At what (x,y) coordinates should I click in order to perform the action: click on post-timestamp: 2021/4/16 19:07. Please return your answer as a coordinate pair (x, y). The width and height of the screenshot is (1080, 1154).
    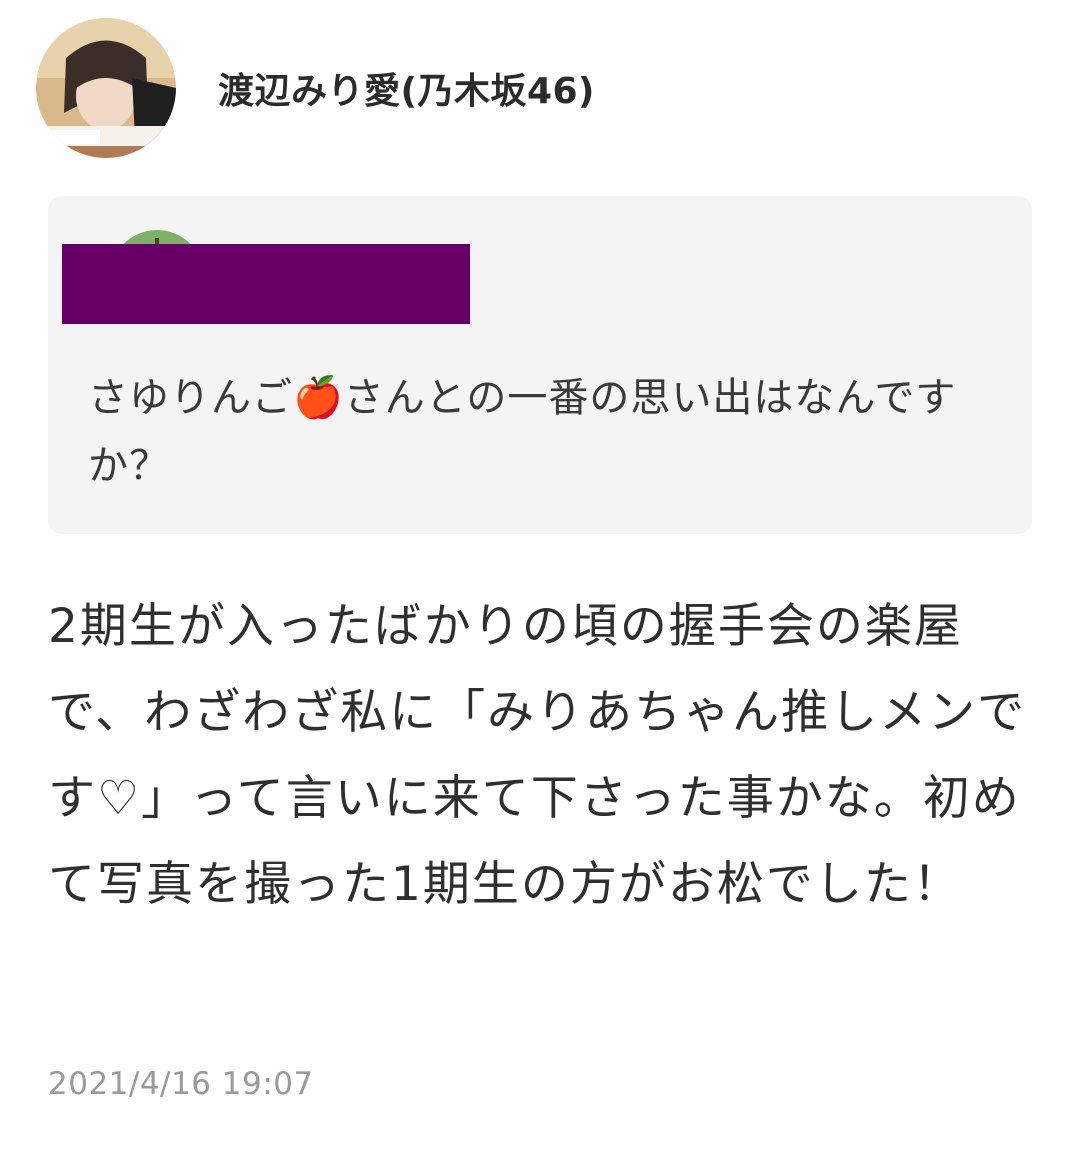
    Looking at the image, I should click on (181, 1084).